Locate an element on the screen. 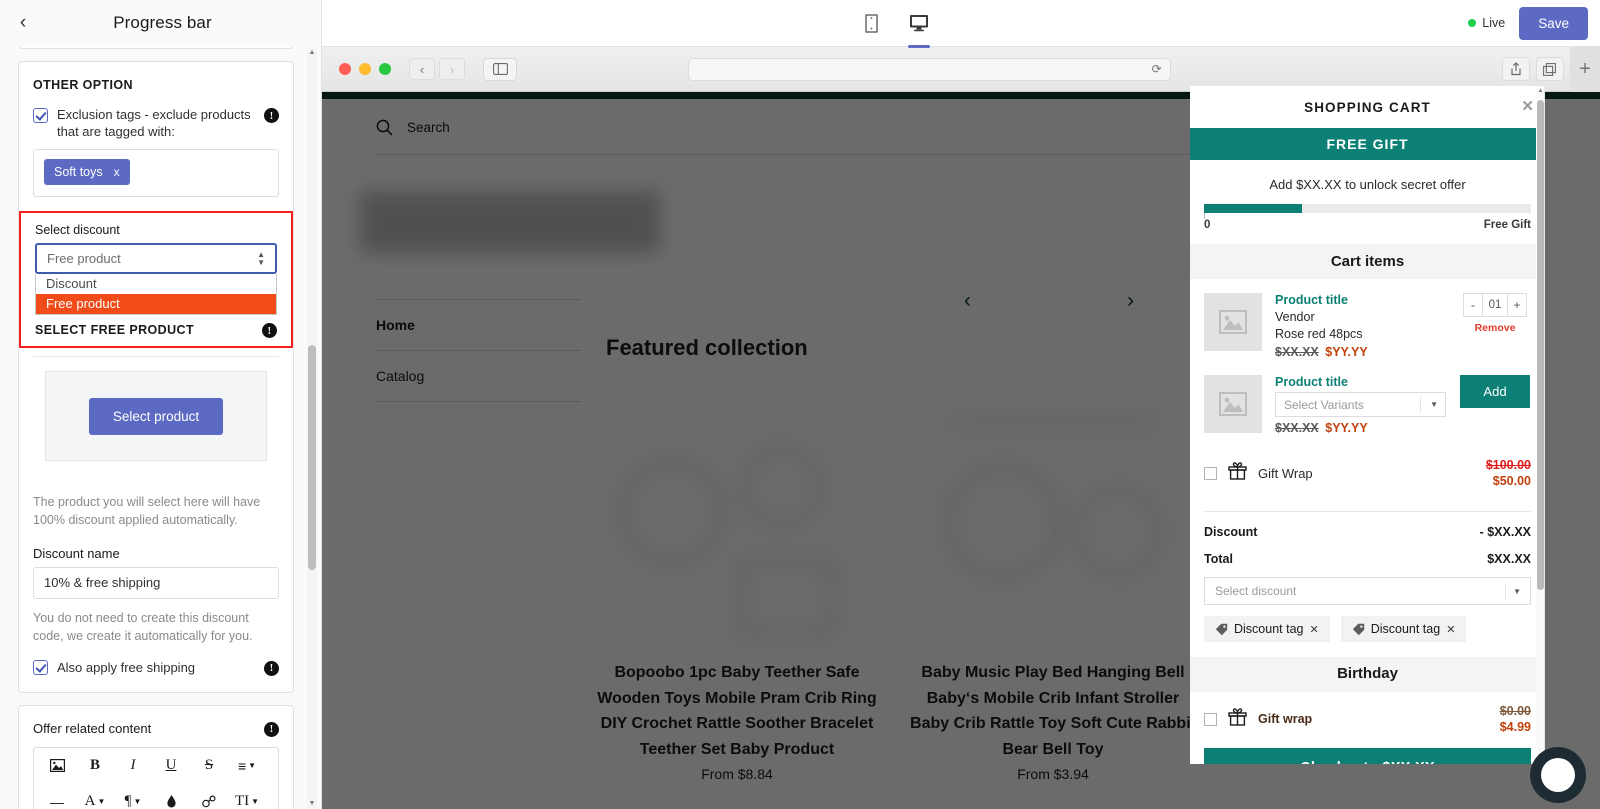  exclusion-tags-info-icon: ! is located at coordinates (271, 115).